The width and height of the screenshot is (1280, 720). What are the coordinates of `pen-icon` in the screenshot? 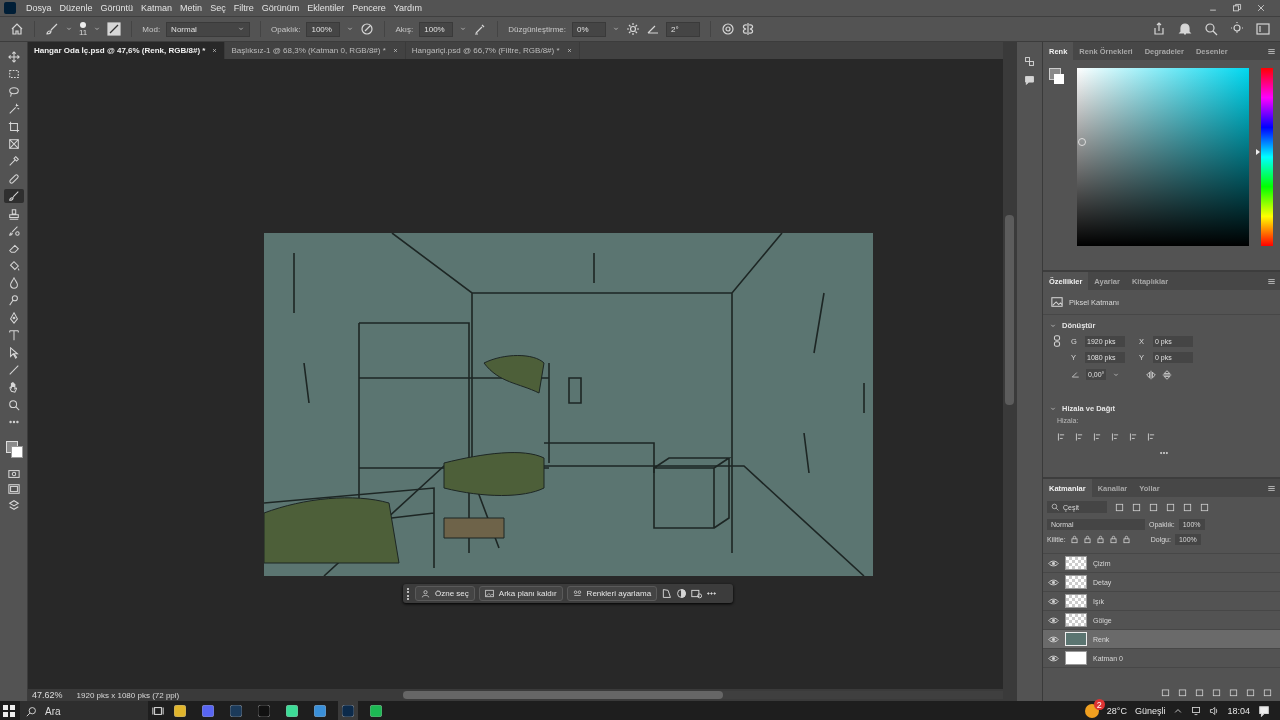 It's located at (13, 317).